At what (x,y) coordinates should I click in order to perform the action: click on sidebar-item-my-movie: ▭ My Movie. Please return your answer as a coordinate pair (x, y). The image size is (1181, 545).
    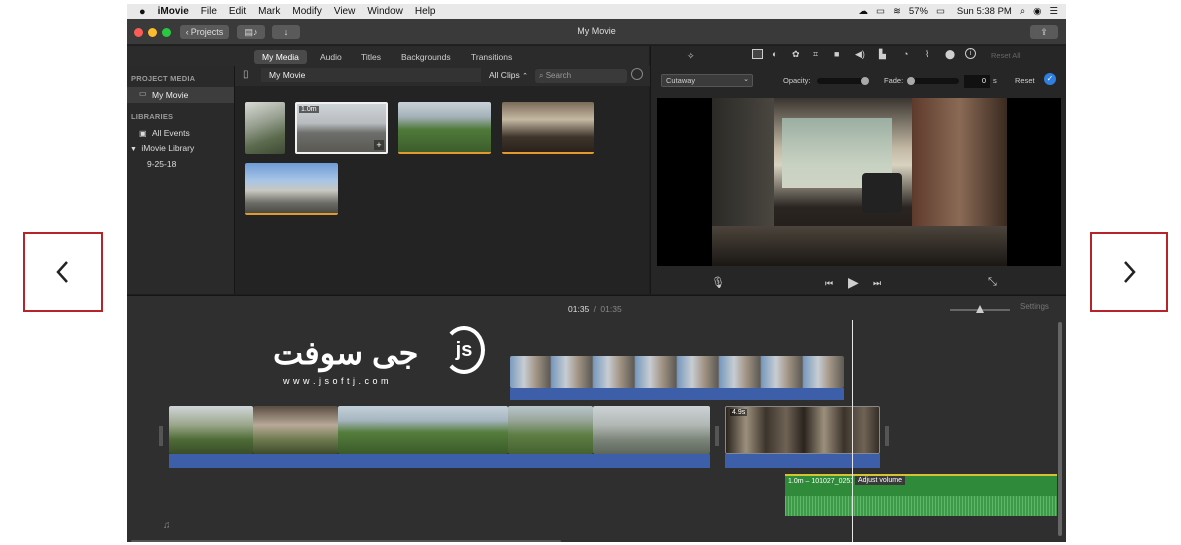
    Looking at the image, I should click on (180, 95).